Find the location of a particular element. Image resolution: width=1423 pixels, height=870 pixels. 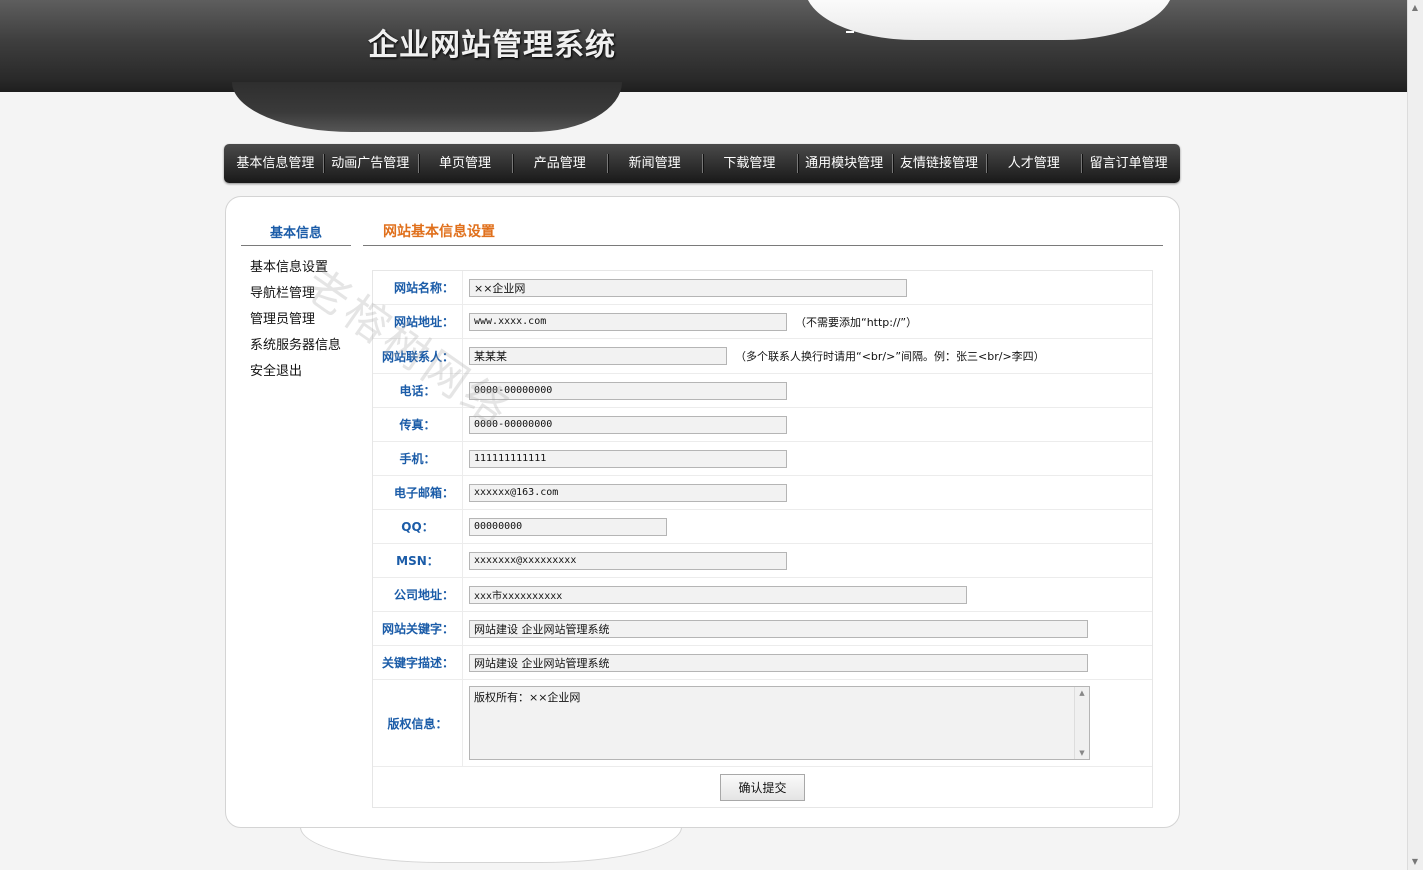

form-actions: 确认提交 is located at coordinates (762, 787).